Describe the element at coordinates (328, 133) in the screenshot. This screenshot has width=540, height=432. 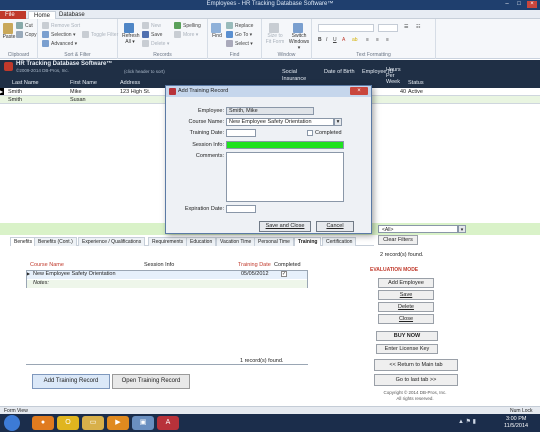
I see `completed-label: Completed` at that location.